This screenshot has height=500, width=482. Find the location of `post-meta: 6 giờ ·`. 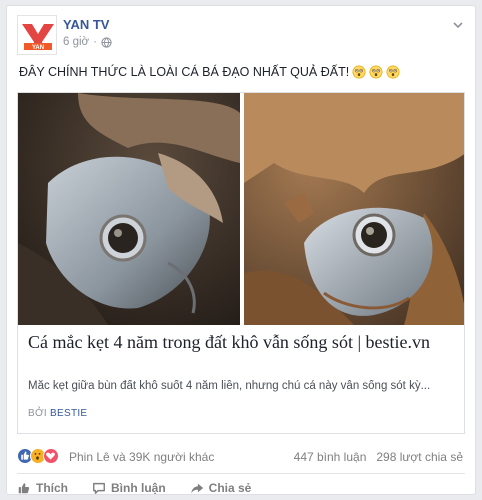

post-meta: 6 giờ · is located at coordinates (87, 42).